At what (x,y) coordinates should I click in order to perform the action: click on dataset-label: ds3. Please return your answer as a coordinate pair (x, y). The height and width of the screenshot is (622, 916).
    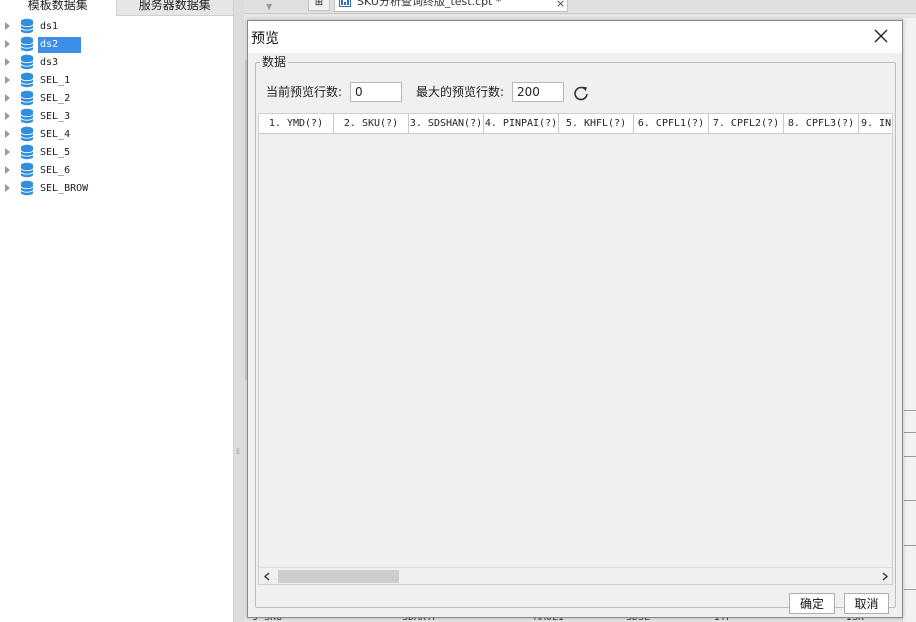
    Looking at the image, I should click on (49, 62).